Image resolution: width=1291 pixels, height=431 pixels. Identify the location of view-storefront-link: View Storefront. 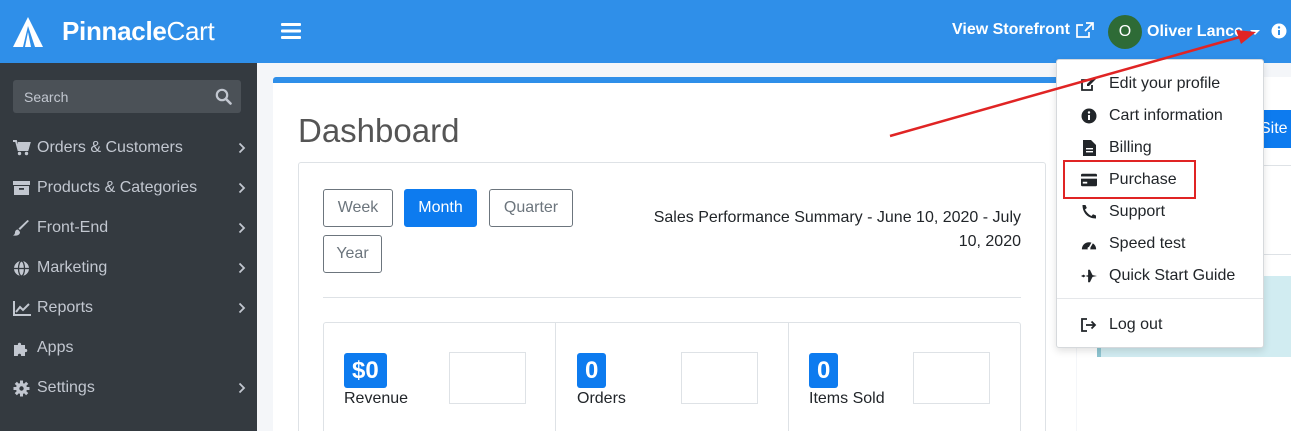
(1023, 30).